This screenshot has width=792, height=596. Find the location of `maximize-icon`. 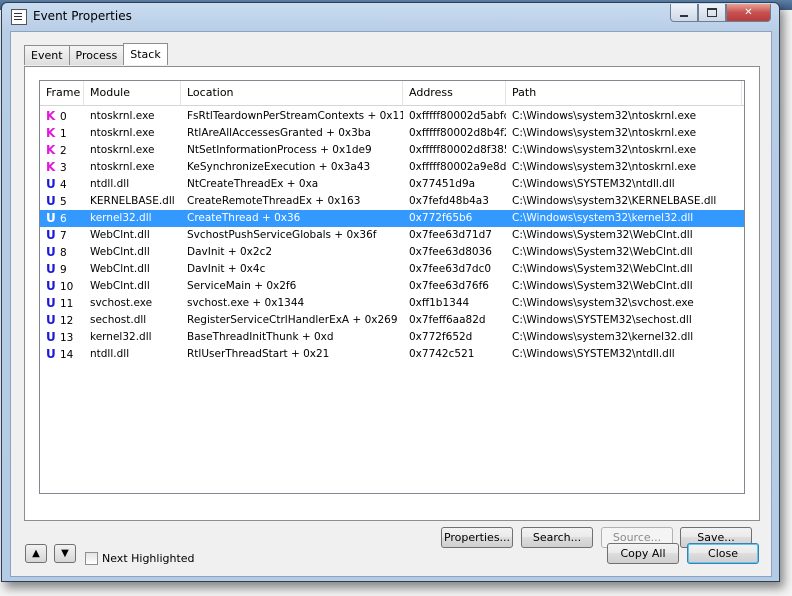

maximize-icon is located at coordinates (712, 12).